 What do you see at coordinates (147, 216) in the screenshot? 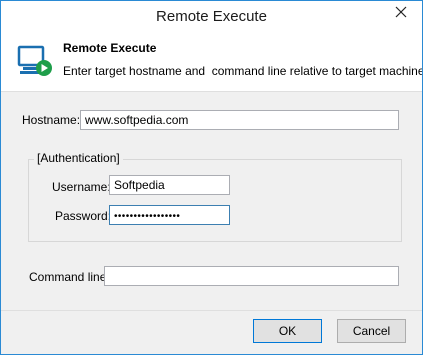
I see `password-mask: •••••••••••••••••` at bounding box center [147, 216].